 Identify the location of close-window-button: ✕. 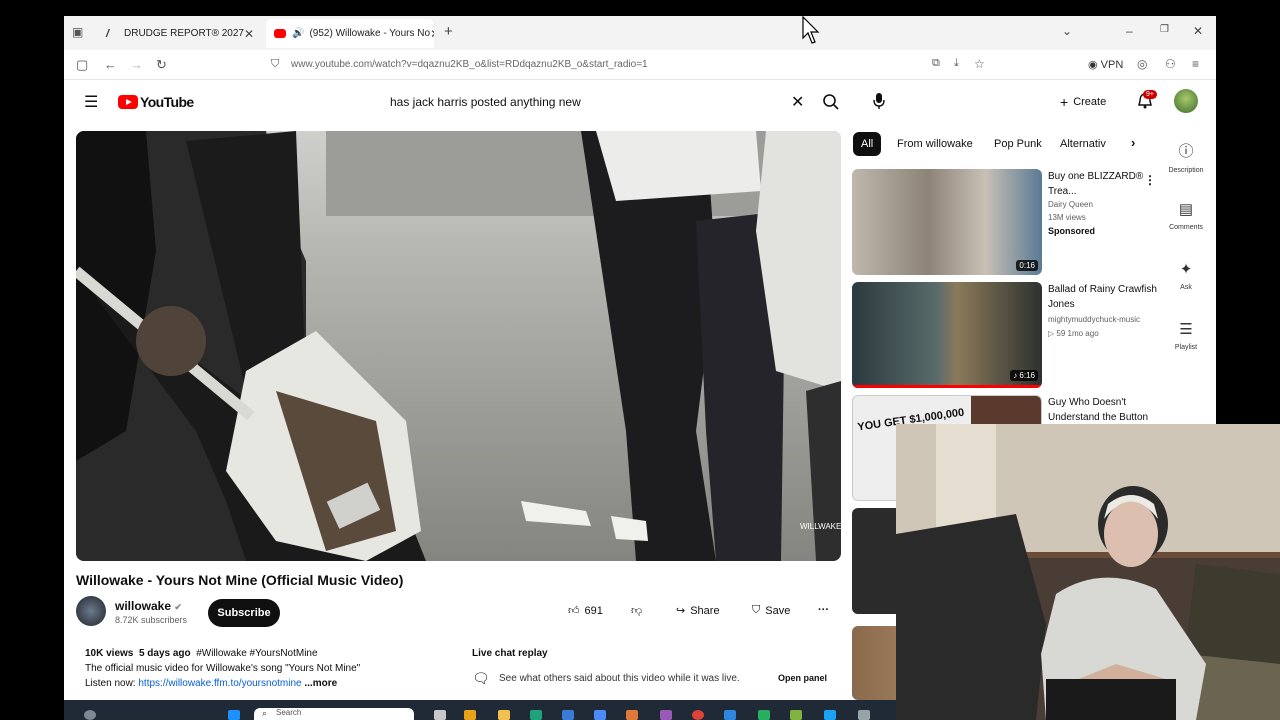
(1198, 31).